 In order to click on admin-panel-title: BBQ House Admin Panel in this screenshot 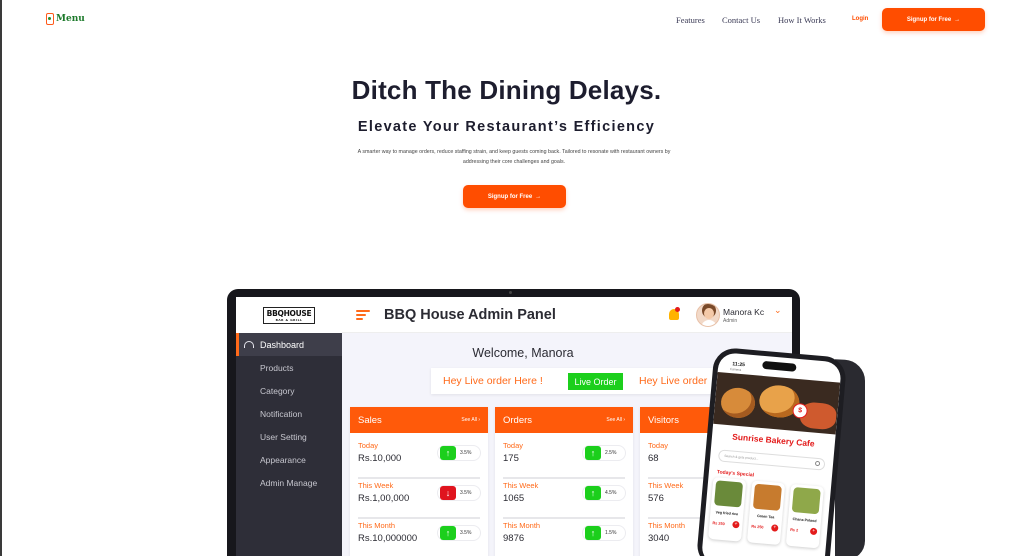, I will do `click(470, 315)`.